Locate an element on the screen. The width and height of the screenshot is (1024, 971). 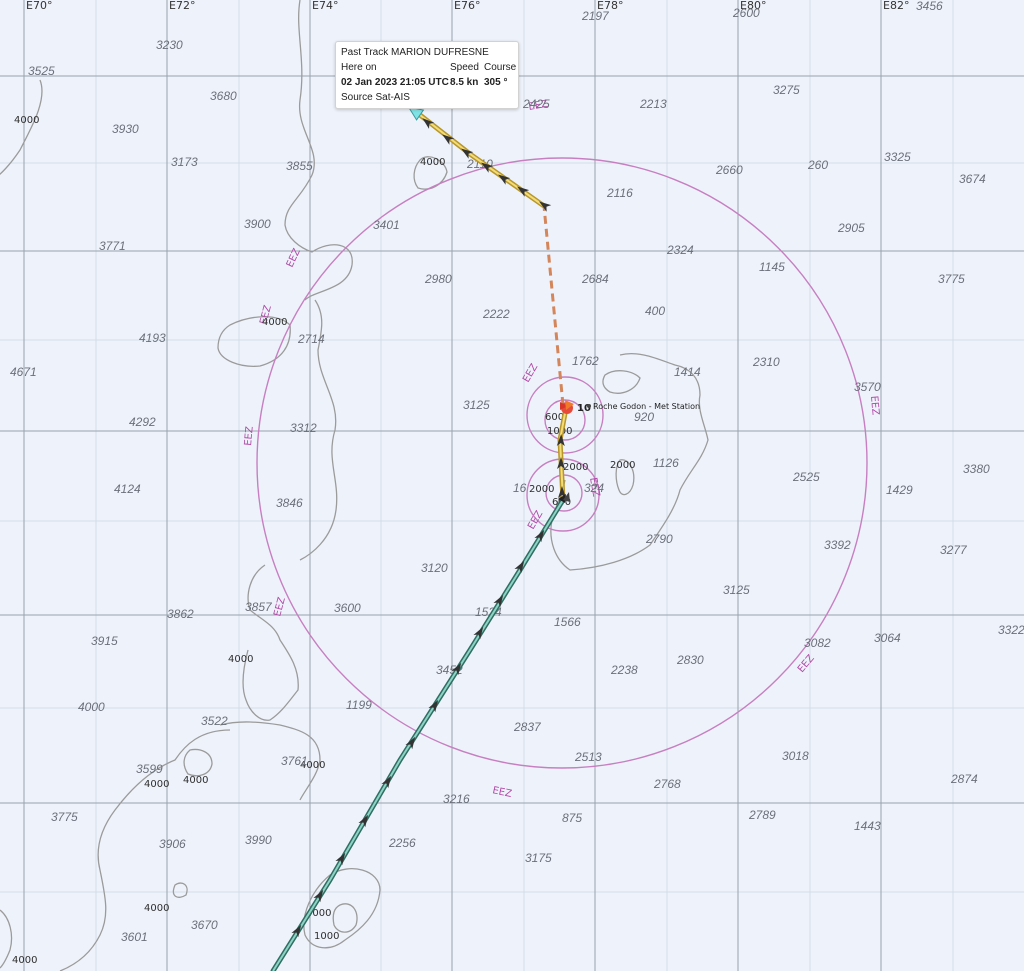
depth-sounding: 3380 is located at coordinates (976, 469).